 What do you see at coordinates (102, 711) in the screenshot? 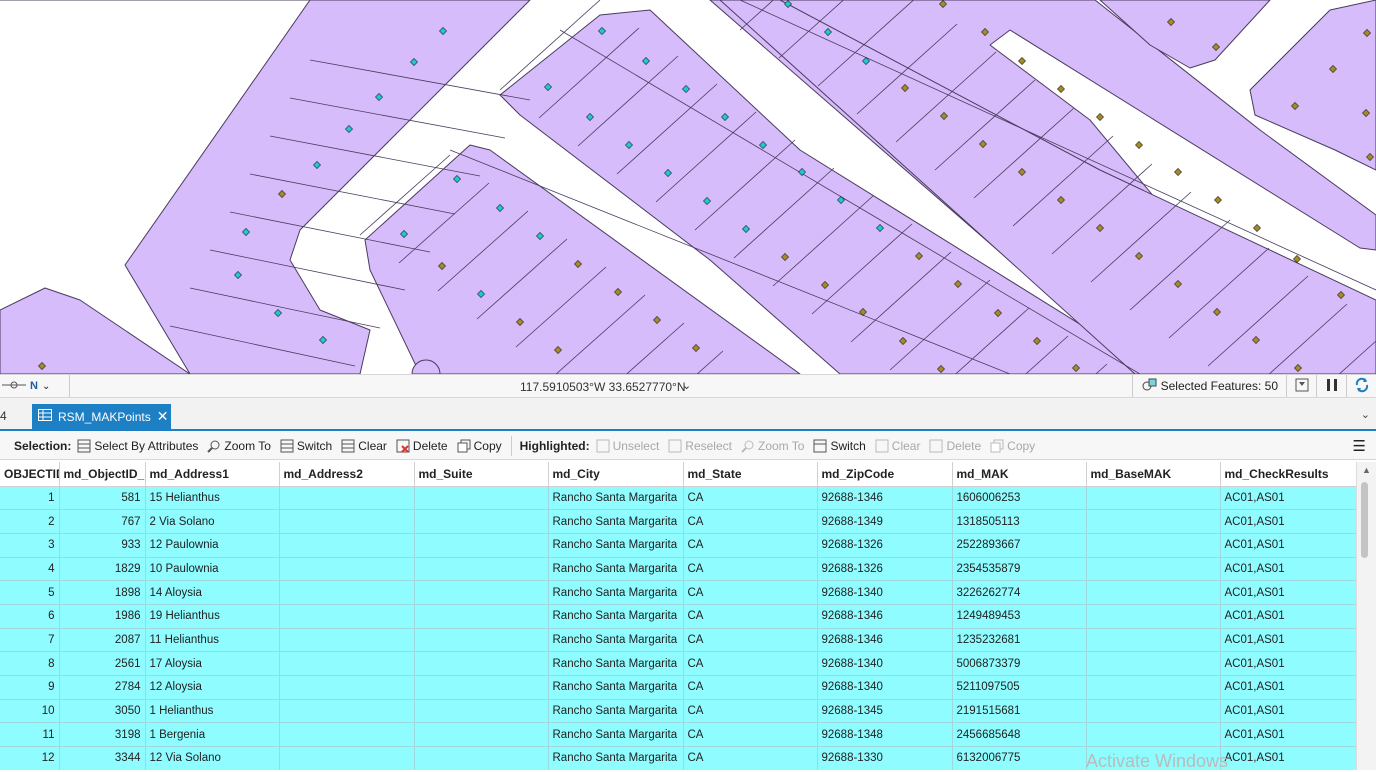
I see `table-cell: 3050` at bounding box center [102, 711].